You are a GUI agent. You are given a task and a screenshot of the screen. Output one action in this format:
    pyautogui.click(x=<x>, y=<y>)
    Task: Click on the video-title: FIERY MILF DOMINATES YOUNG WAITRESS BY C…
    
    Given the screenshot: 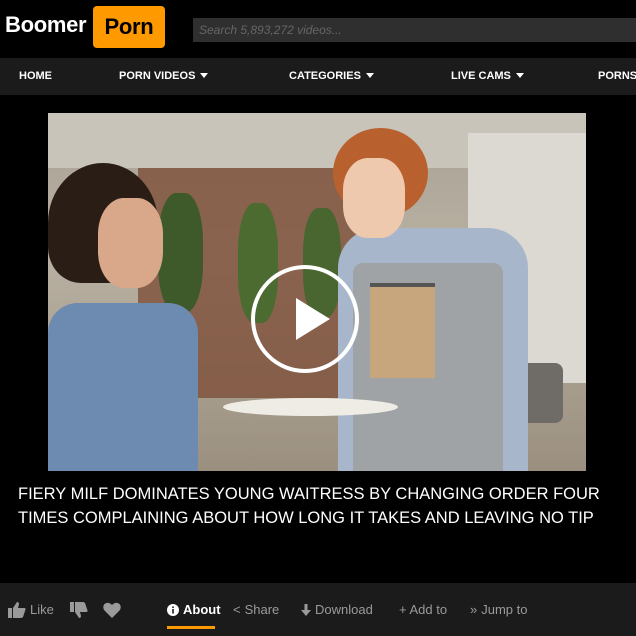 What is the action you would take?
    pyautogui.click(x=309, y=506)
    